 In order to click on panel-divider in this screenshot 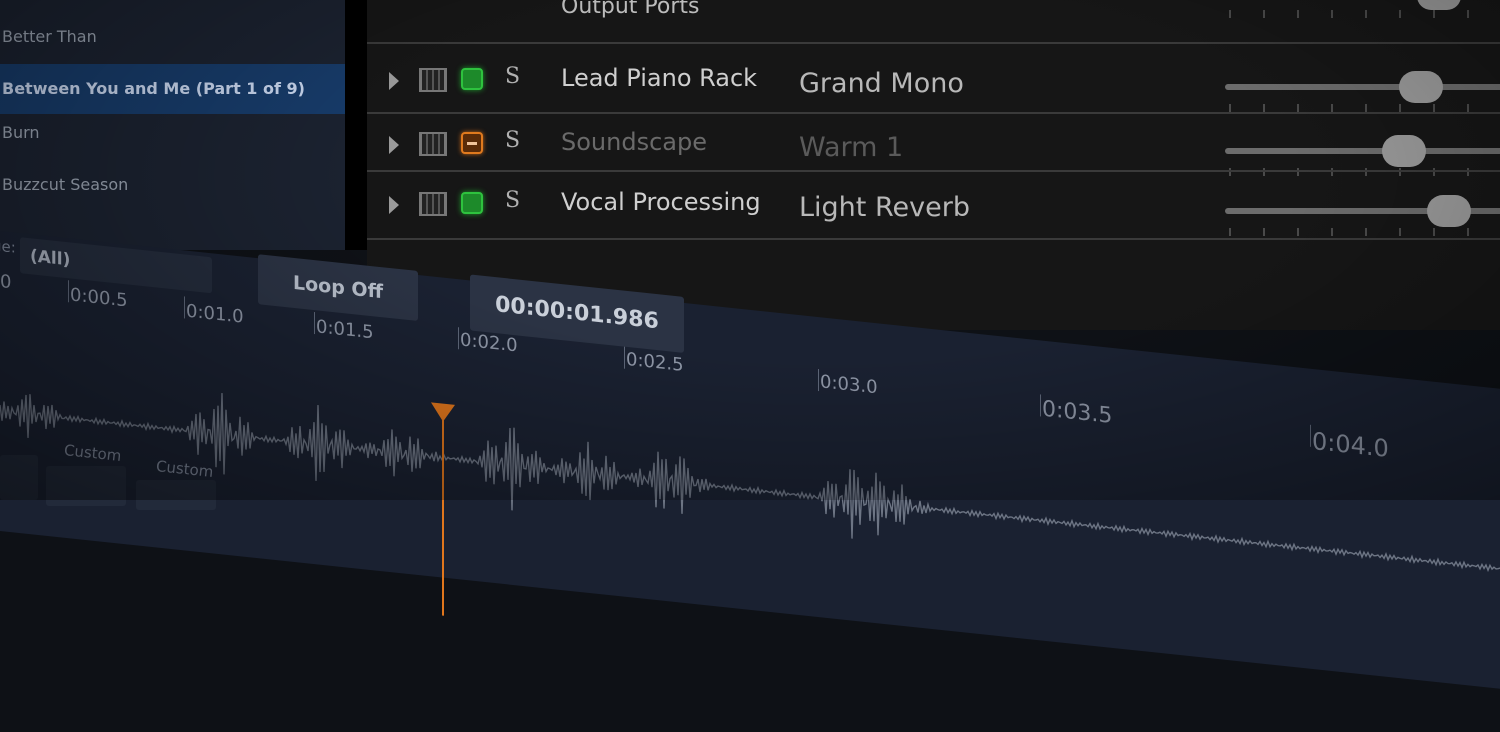, I will do `click(356, 125)`.